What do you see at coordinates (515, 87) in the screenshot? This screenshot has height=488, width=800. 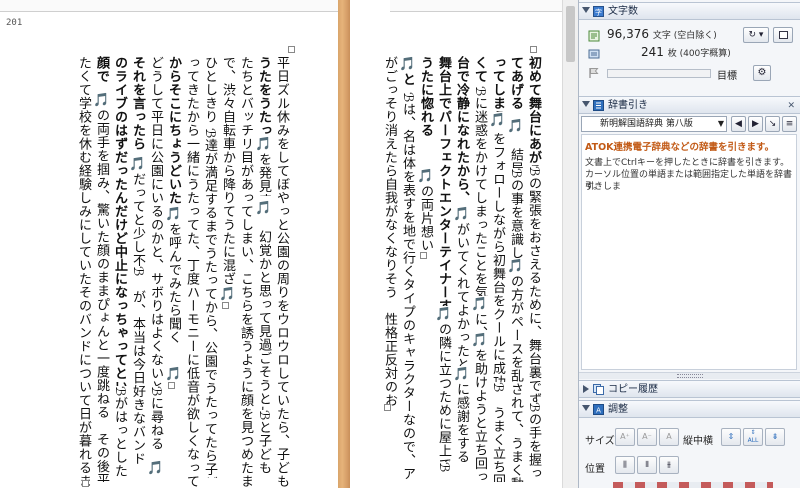 I see `text-column-bold: てあげる` at bounding box center [515, 87].